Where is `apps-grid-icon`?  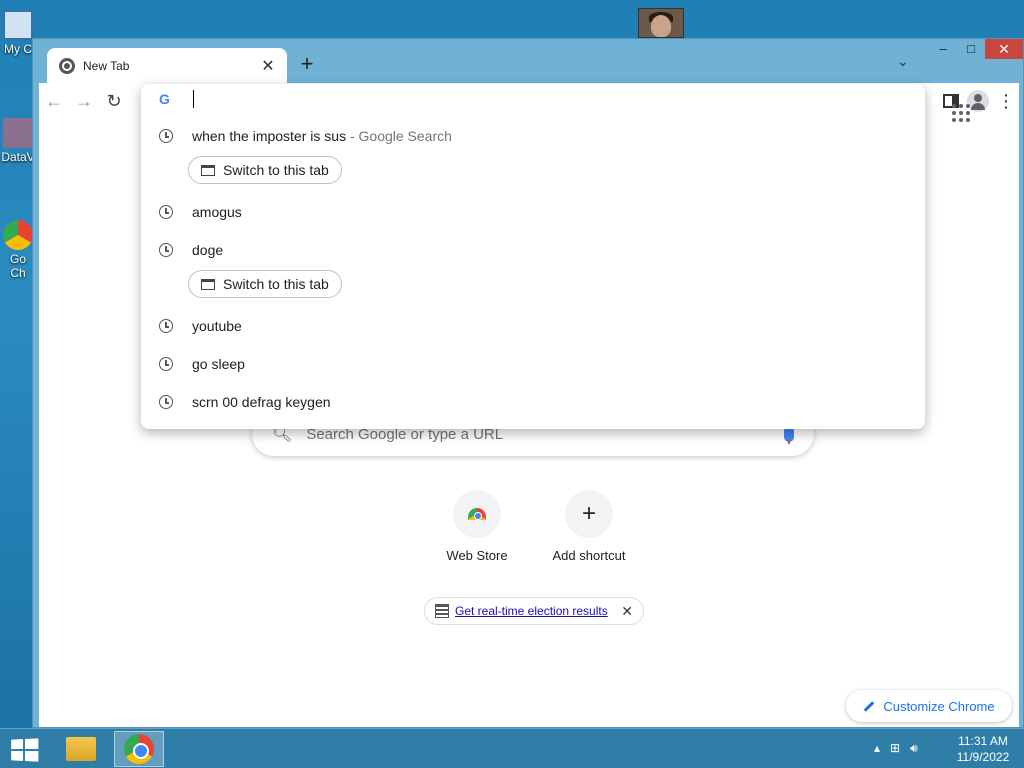
apps-grid-icon is located at coordinates (961, 113).